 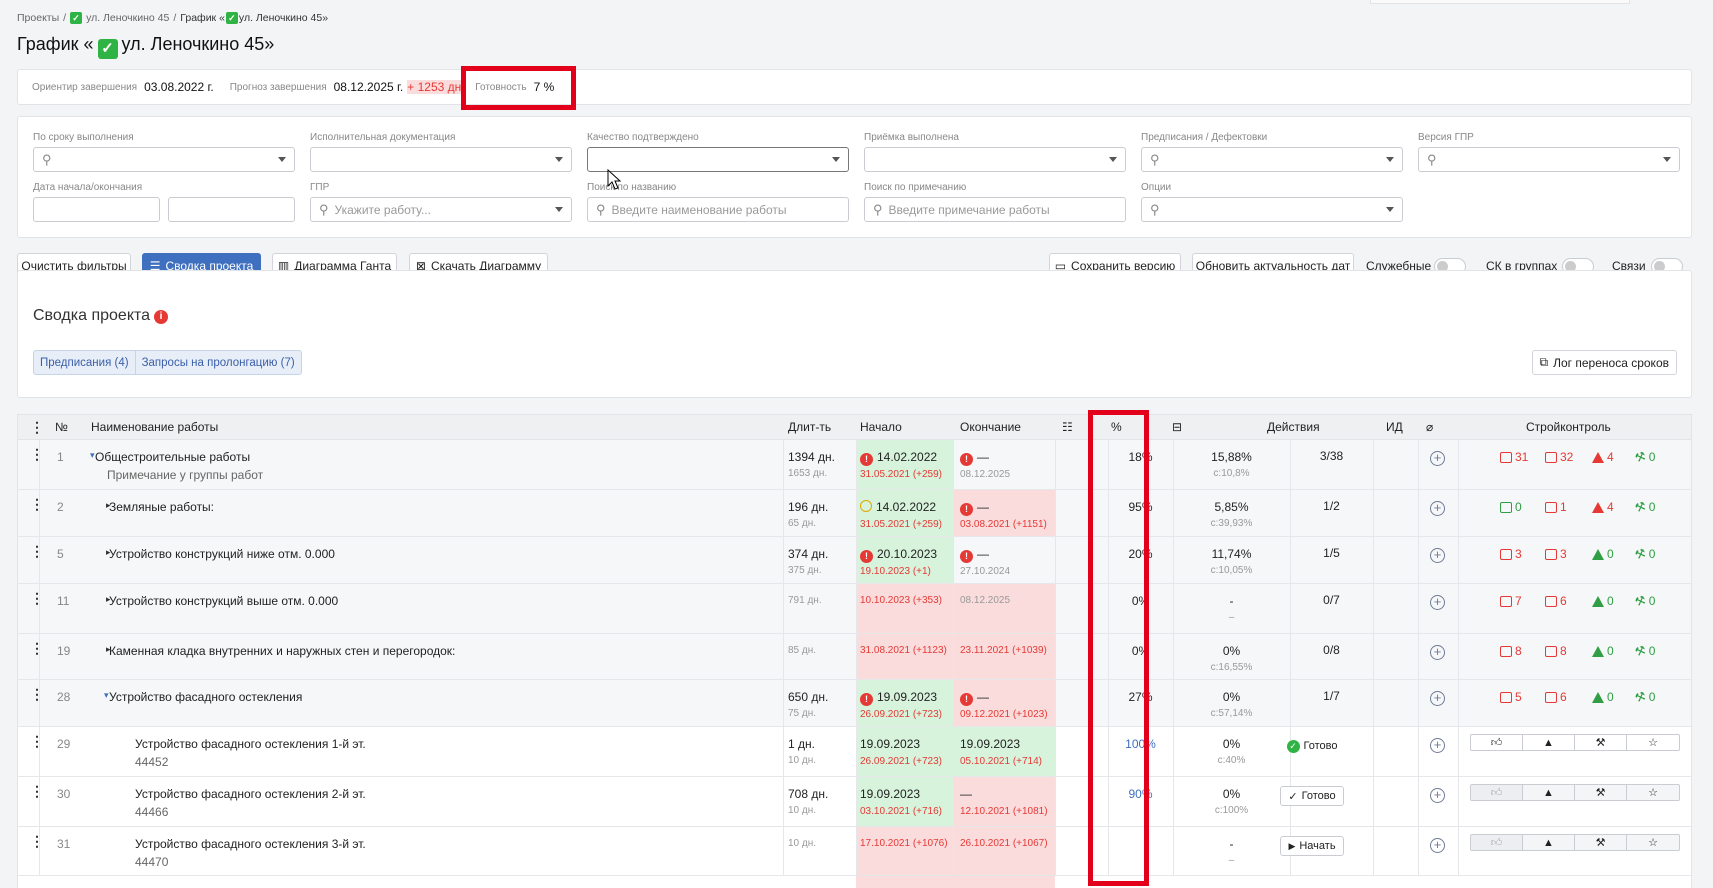 I want to click on row-number: 5, so click(x=60, y=554).